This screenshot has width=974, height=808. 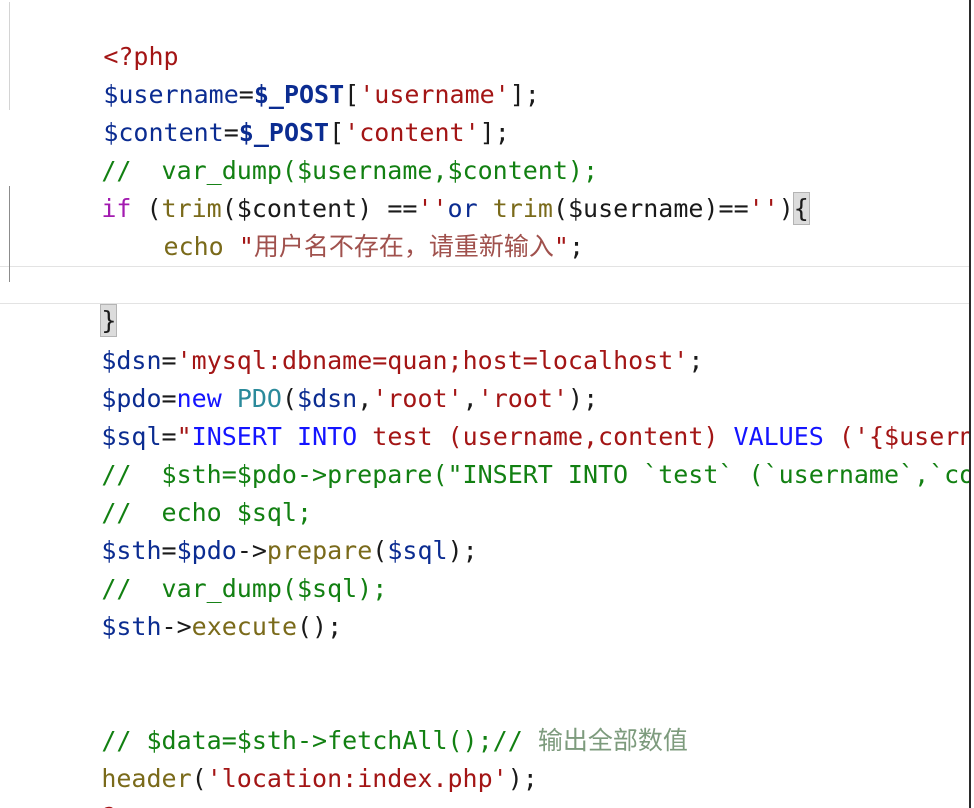 I want to click on code-line-18-blank, so click(x=484, y=665).